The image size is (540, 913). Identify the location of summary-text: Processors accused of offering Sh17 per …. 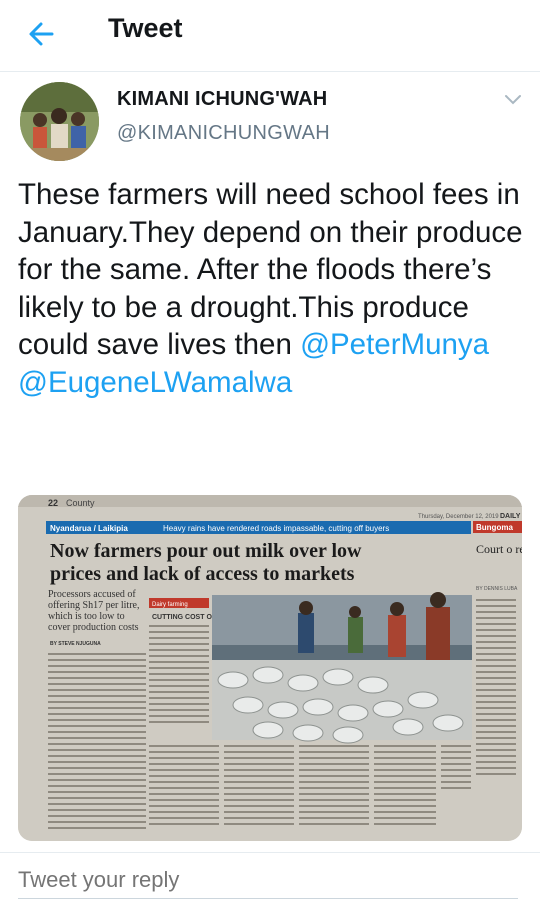
(94, 611).